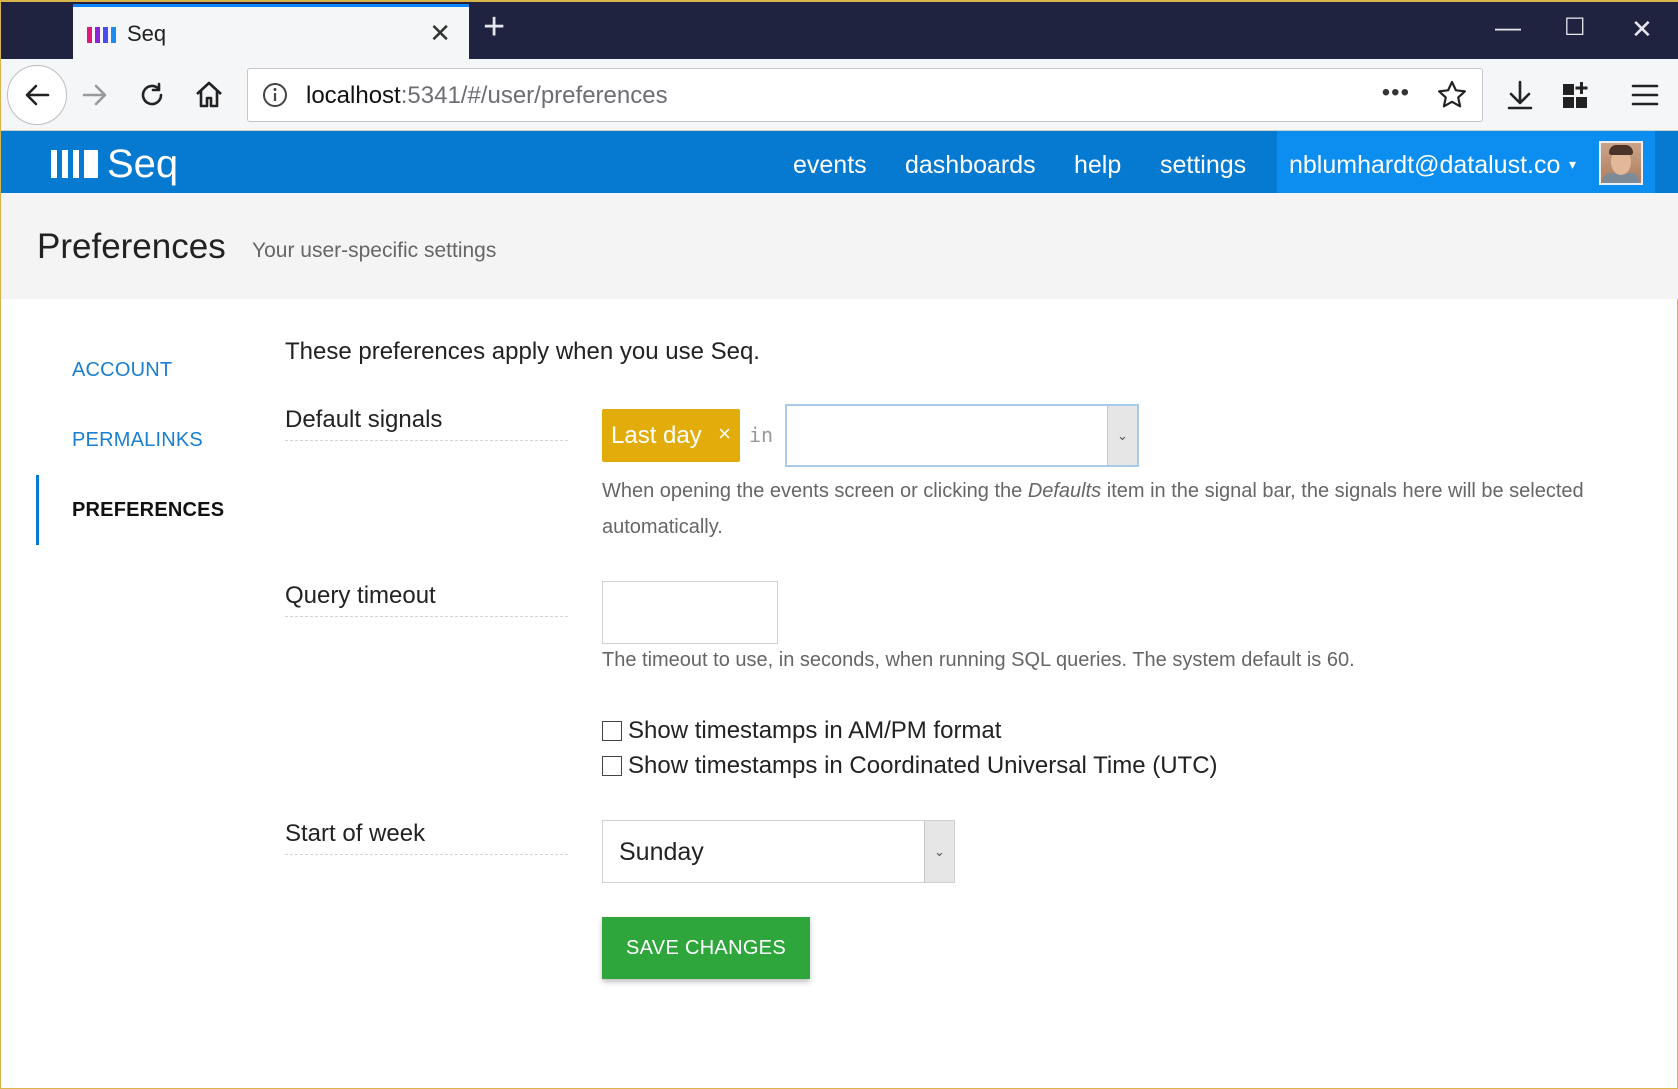  I want to click on signal-chip-label: Last day, so click(656, 435).